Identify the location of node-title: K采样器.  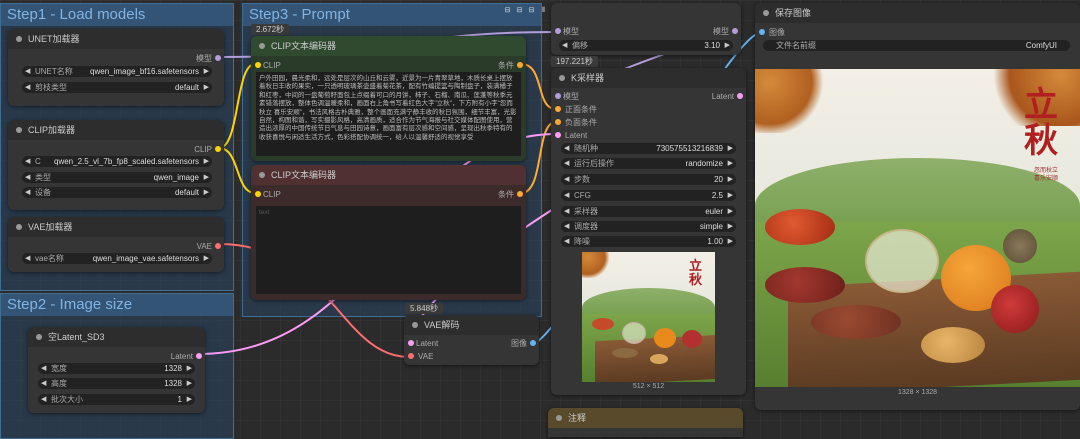
(648, 78).